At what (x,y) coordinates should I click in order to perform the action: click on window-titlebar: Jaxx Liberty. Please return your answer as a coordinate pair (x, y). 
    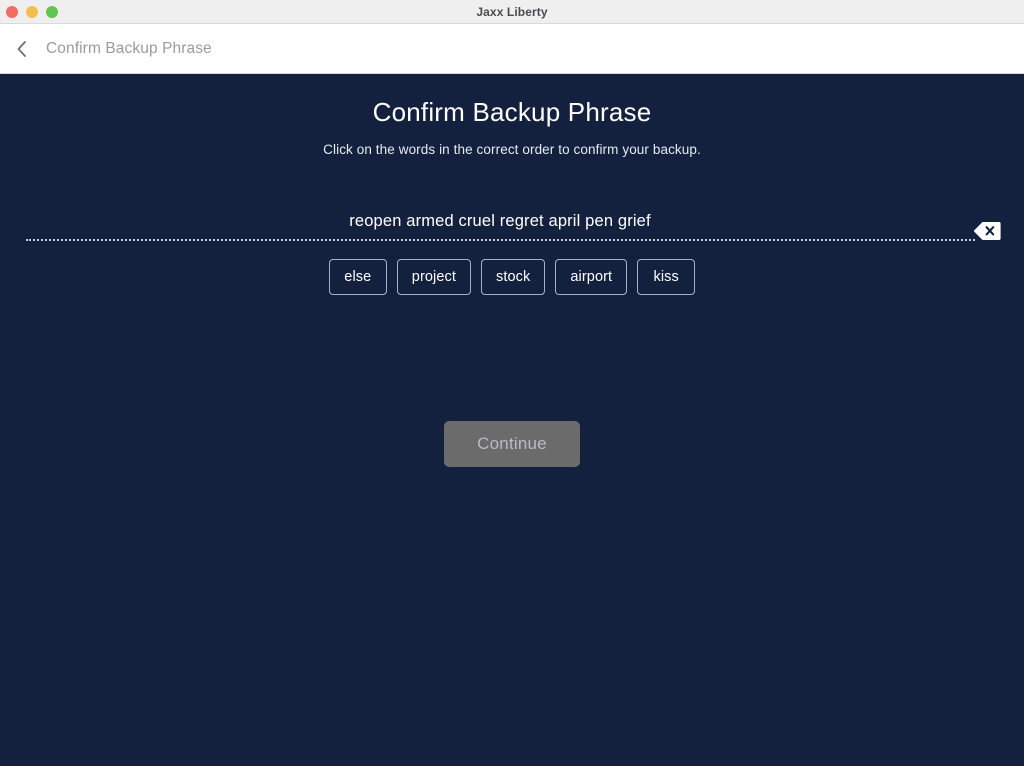
    Looking at the image, I should click on (512, 12).